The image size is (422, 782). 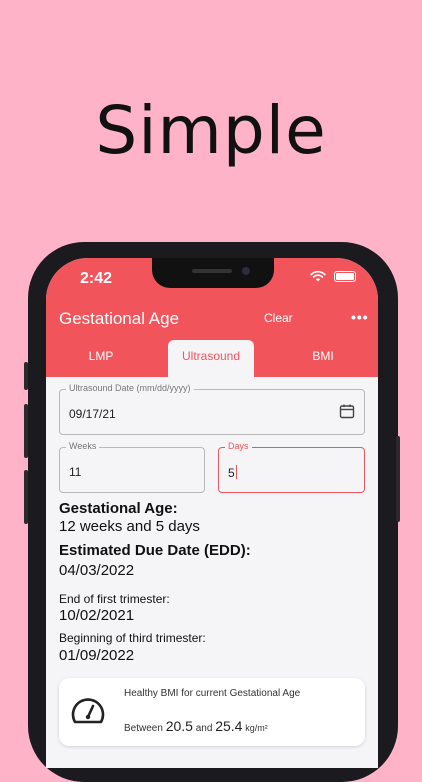 I want to click on notch, so click(x=213, y=273).